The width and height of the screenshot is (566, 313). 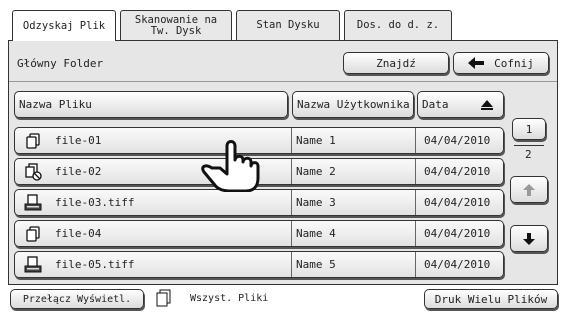 I want to click on arrow-up-icon, so click(x=529, y=189).